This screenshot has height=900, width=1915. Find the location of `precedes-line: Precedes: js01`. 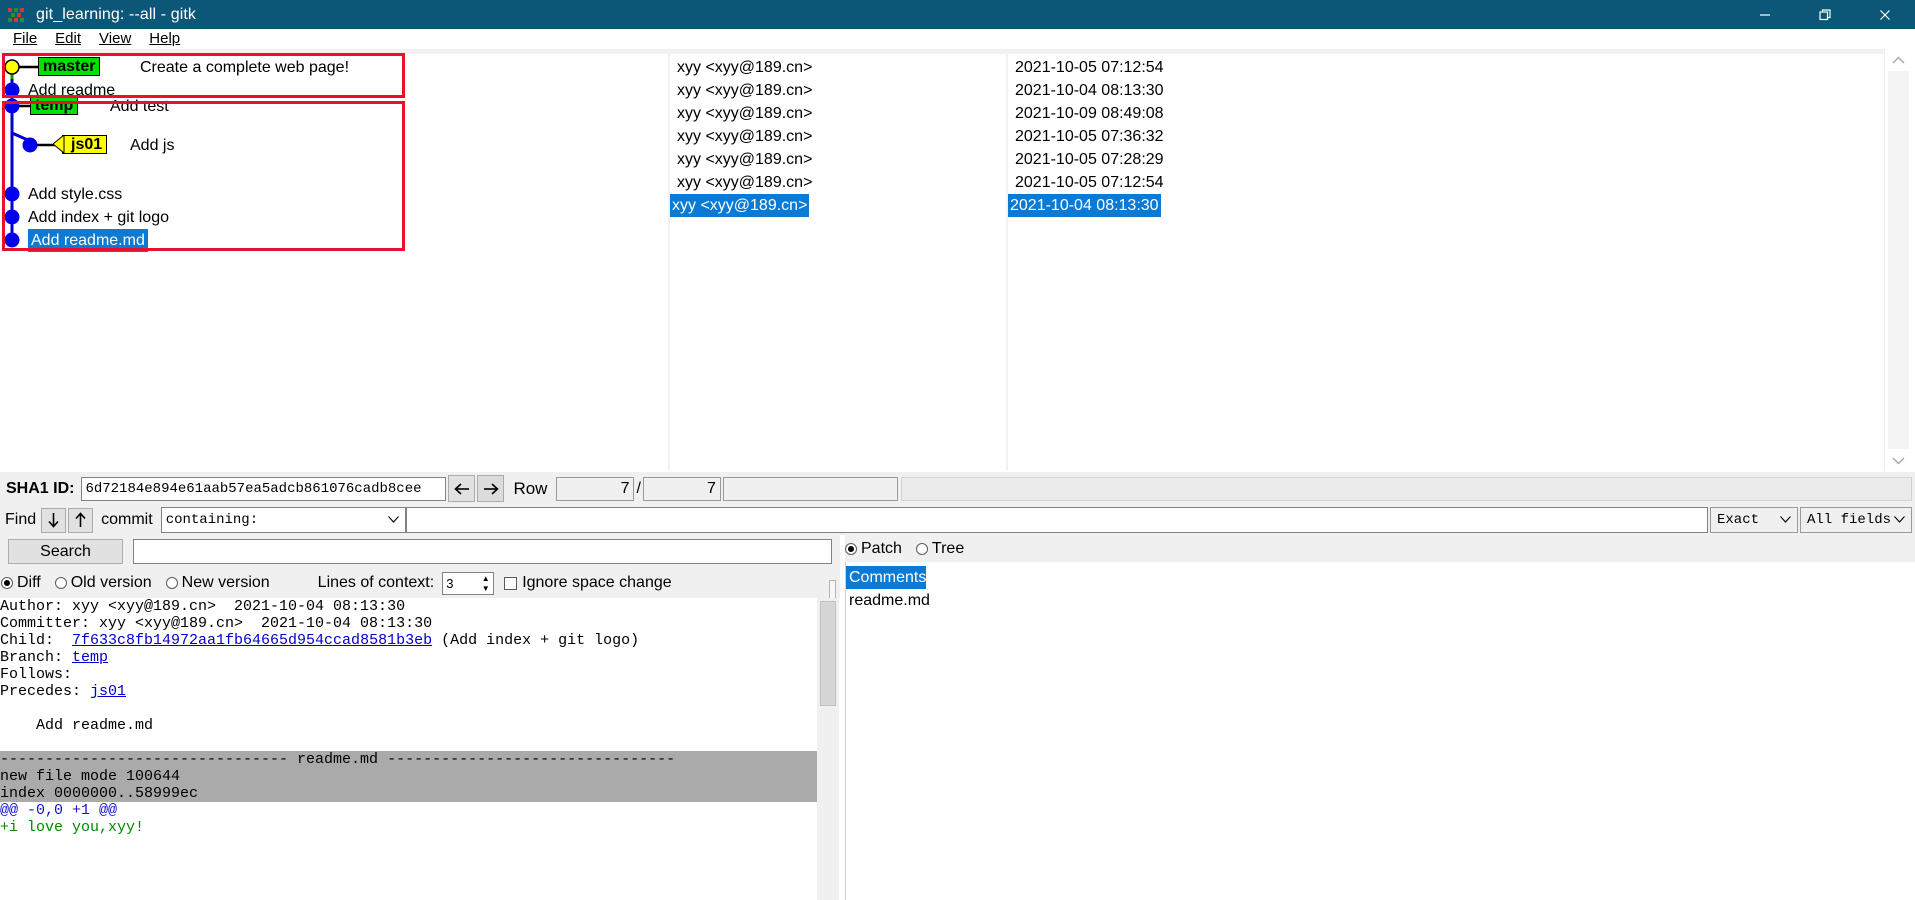

precedes-line: Precedes: js01 is located at coordinates (408, 691).